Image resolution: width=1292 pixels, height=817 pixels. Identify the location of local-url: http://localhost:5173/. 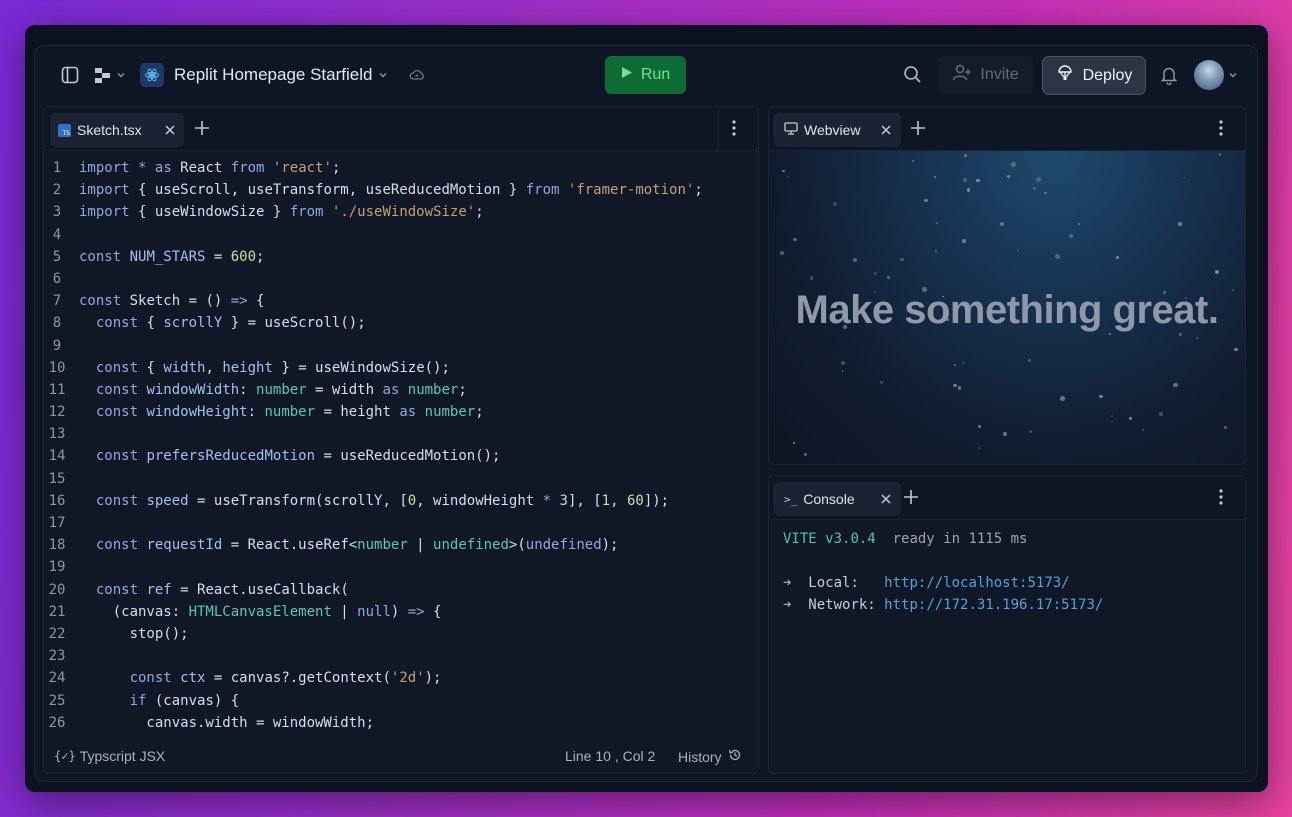
(976, 583).